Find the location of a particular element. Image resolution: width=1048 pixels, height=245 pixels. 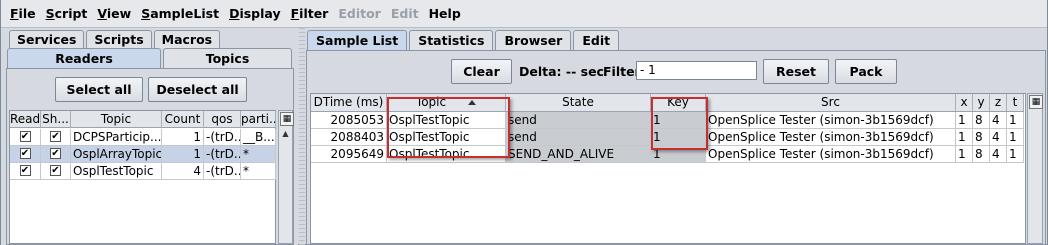

left-subtab-bar: Readers Topics is located at coordinates (149, 58).